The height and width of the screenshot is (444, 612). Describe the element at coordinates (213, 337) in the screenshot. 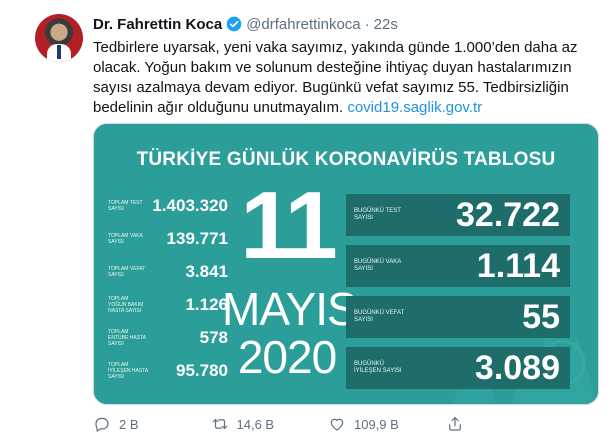

I see `total-intubated-value: 578` at that location.